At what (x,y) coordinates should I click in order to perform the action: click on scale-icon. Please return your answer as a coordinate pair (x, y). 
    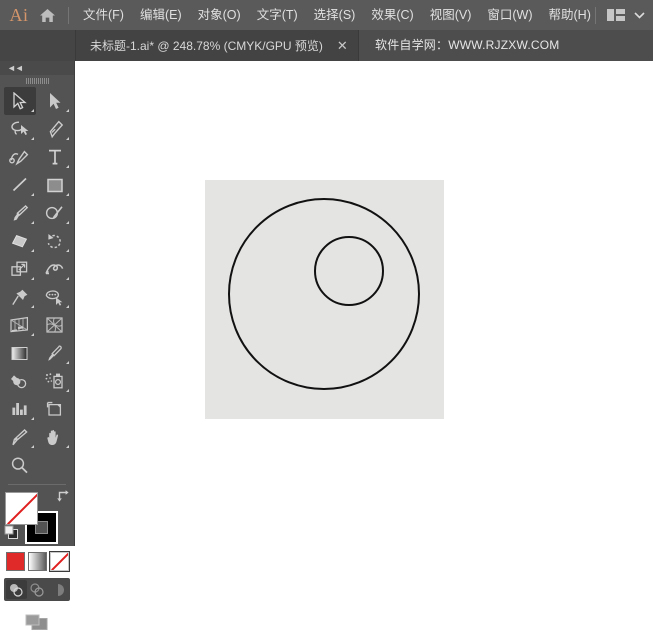
    Looking at the image, I should click on (19, 268).